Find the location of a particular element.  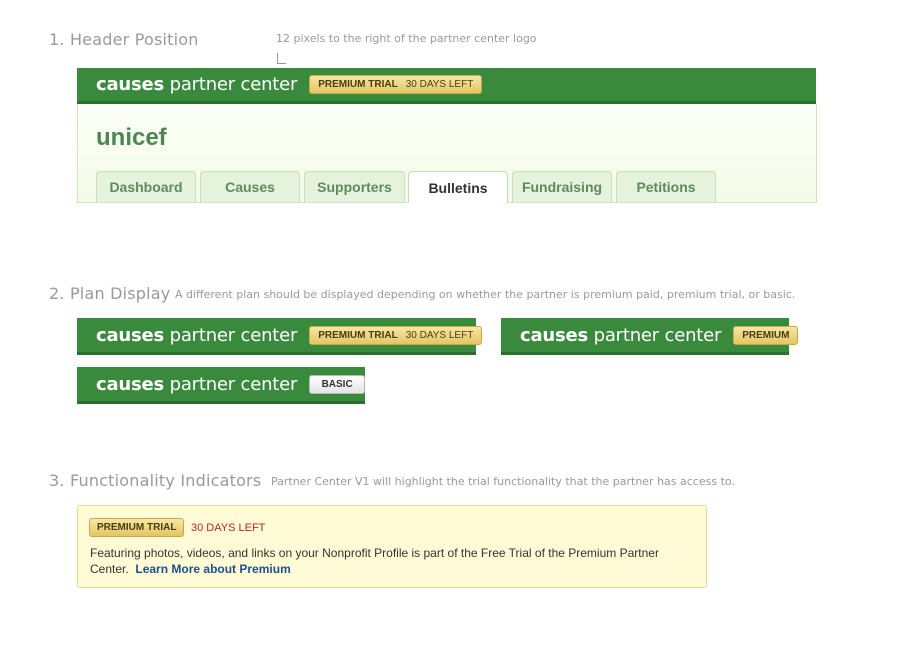

section-1-title: 1. Header Position is located at coordinates (124, 39).